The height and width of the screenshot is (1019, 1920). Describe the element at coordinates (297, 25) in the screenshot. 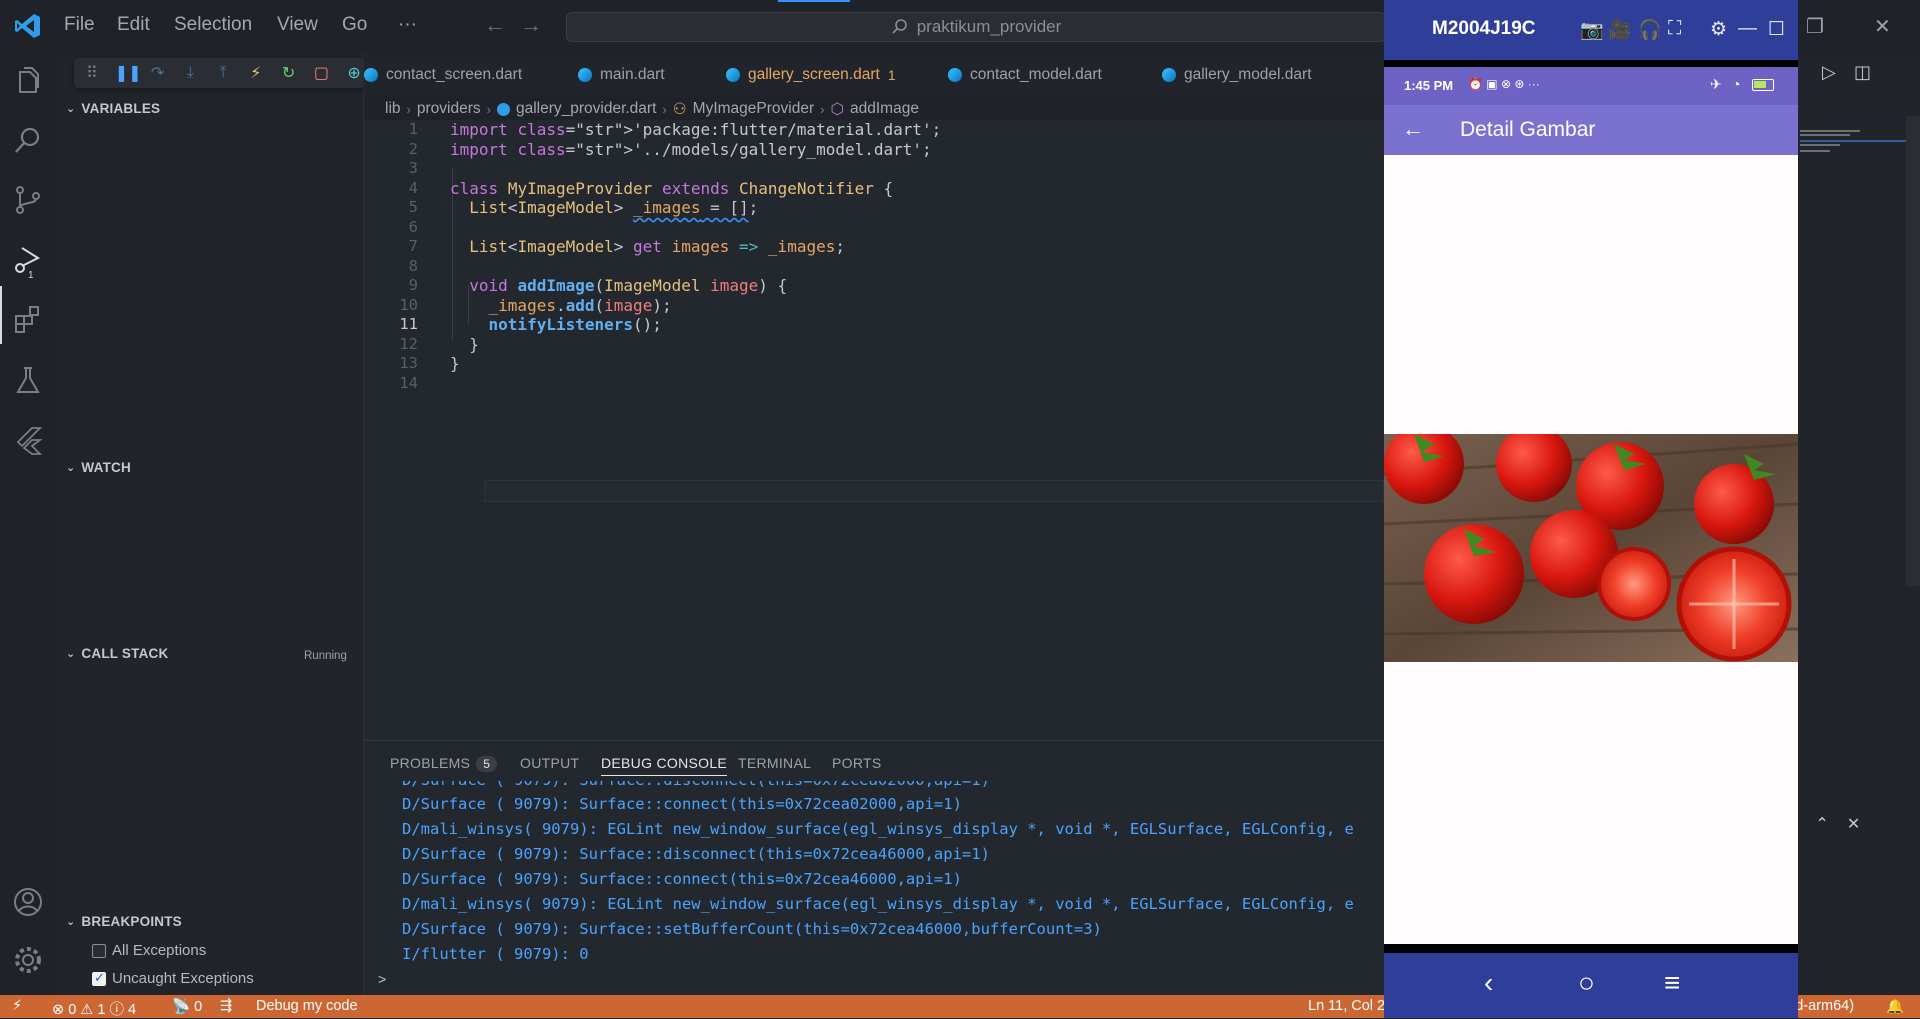

I see `menu-view: View` at that location.